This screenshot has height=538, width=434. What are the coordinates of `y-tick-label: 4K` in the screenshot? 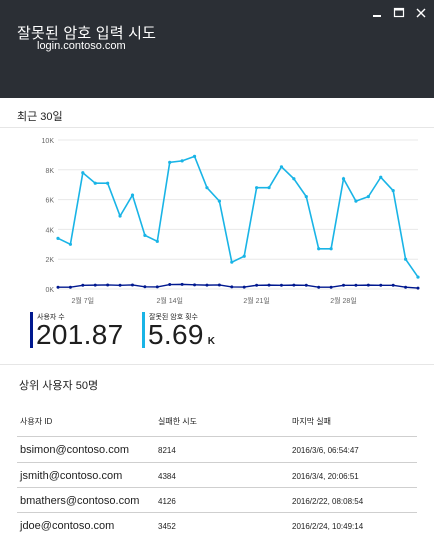 It's located at (49, 230).